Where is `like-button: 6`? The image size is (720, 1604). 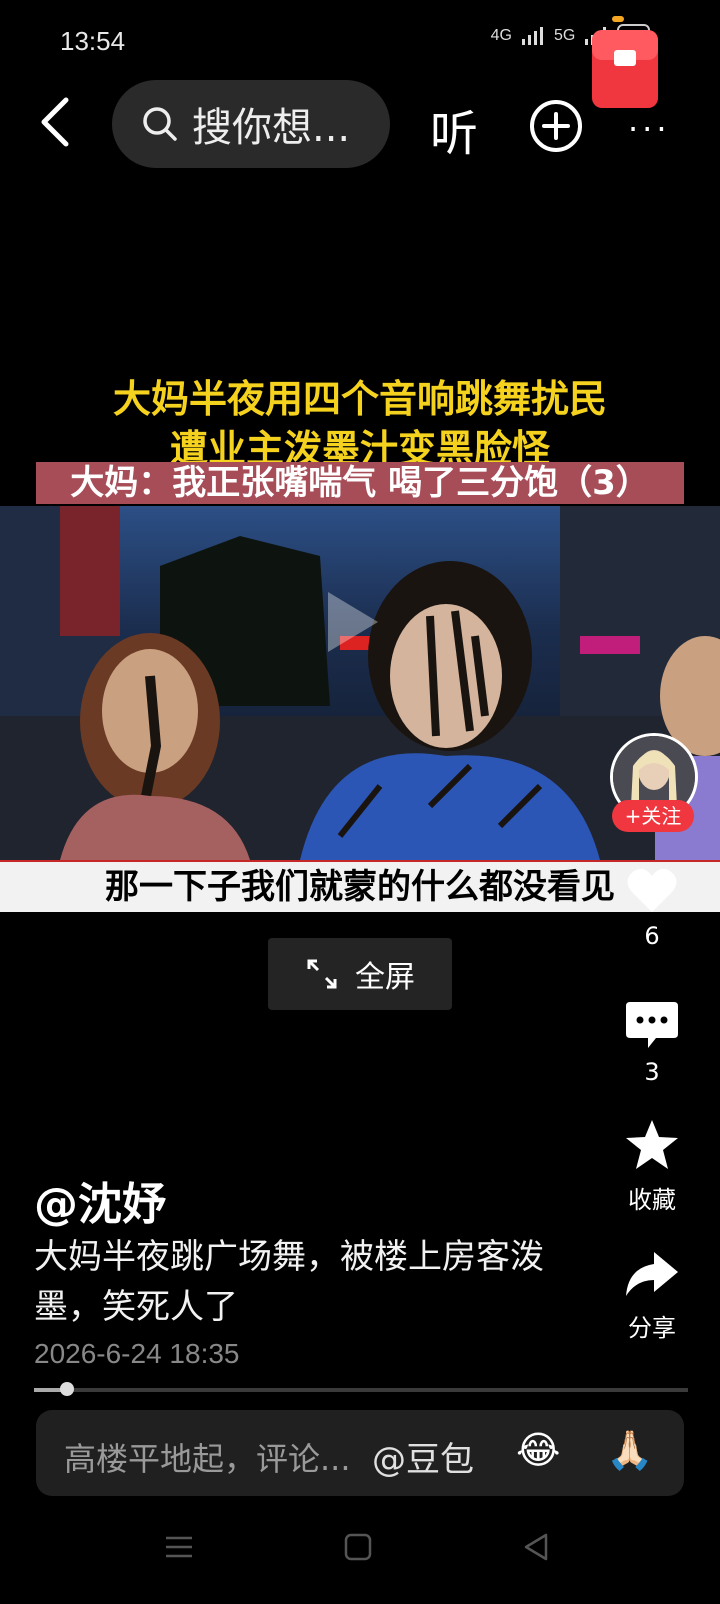 like-button: 6 is located at coordinates (652, 908).